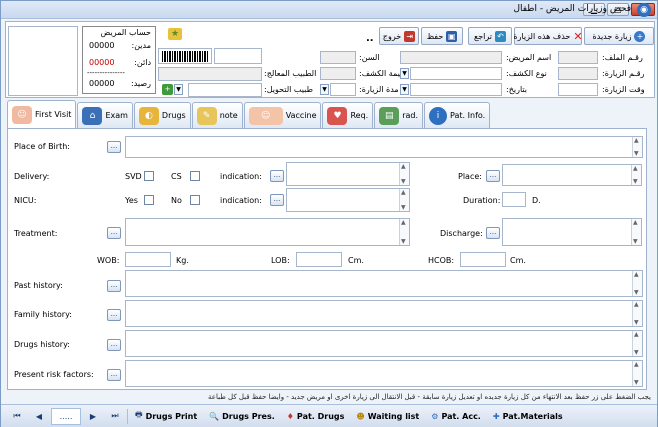 Image resolution: width=658 pixels, height=427 pixels. Describe the element at coordinates (384, 147) in the screenshot. I see `place-of-birth-field` at that location.